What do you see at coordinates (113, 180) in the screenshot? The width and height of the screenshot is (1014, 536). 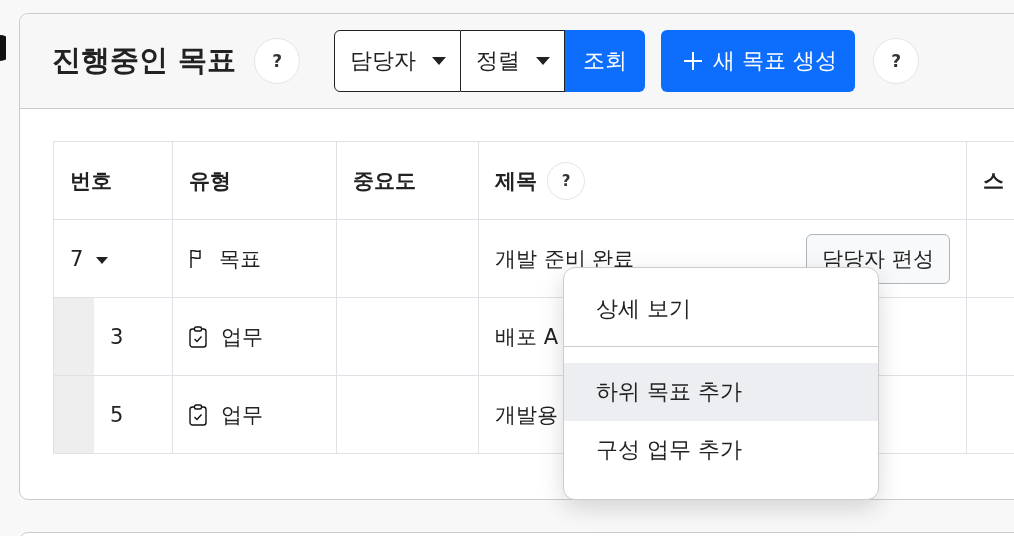 I see `column-header: 번호` at bounding box center [113, 180].